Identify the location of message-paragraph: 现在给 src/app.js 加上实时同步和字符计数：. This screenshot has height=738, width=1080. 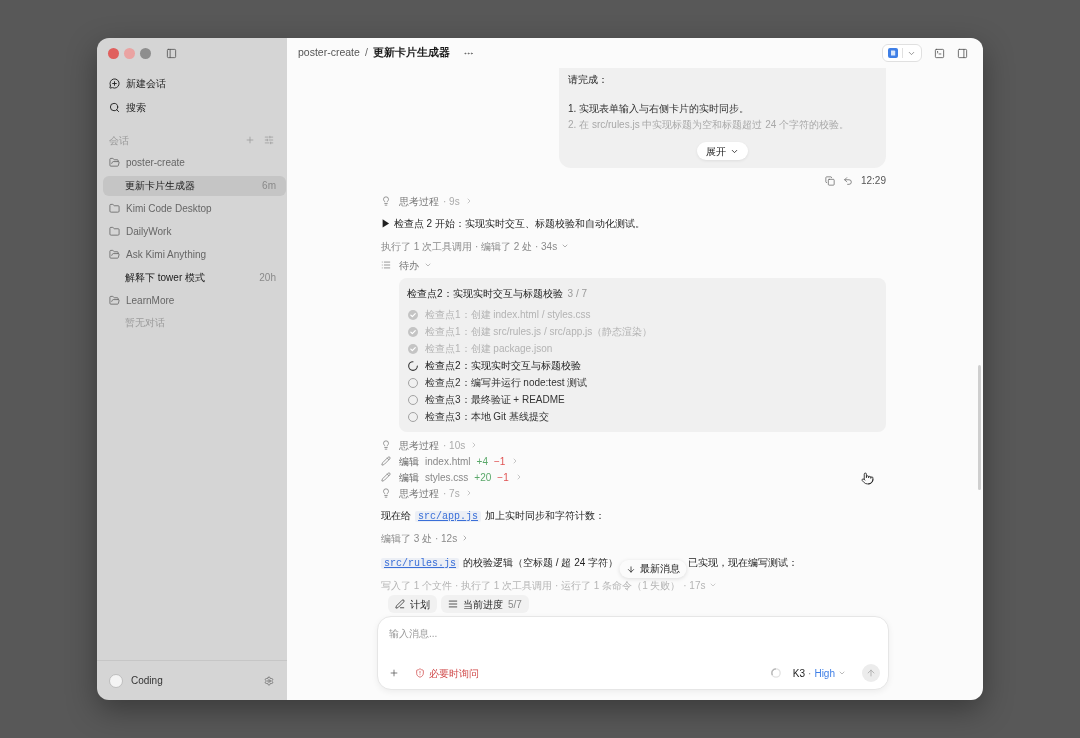
(493, 516).